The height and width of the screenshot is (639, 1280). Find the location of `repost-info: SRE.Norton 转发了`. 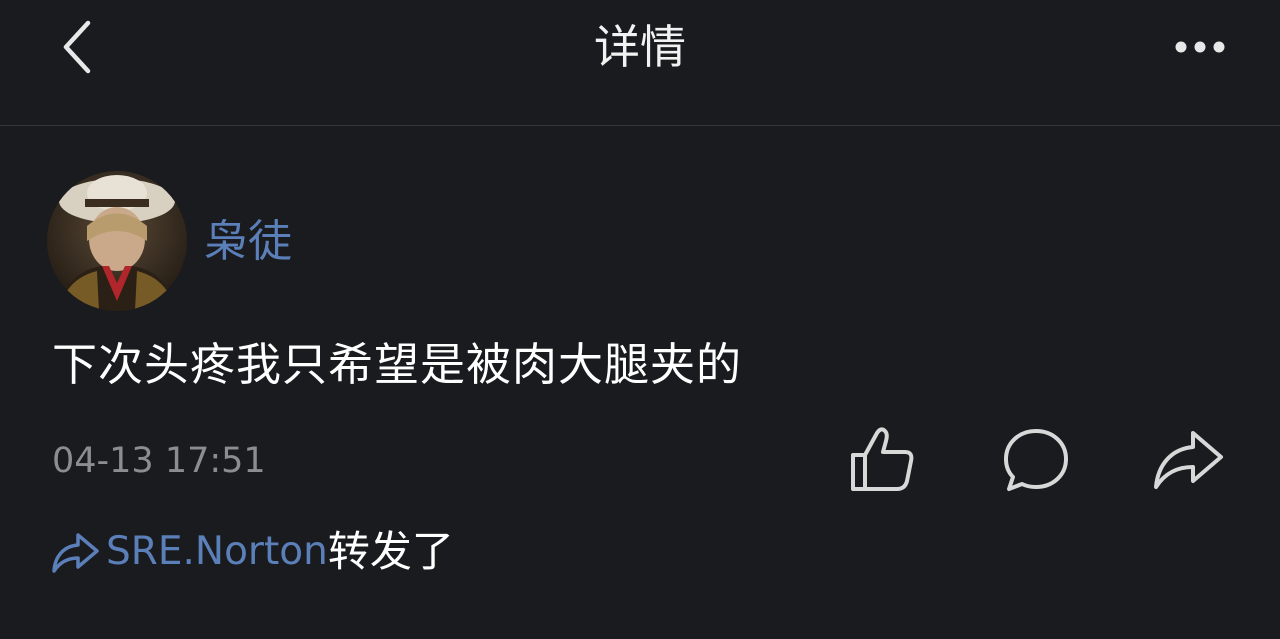

repost-info: SRE.Norton 转发了 is located at coordinates (252, 552).